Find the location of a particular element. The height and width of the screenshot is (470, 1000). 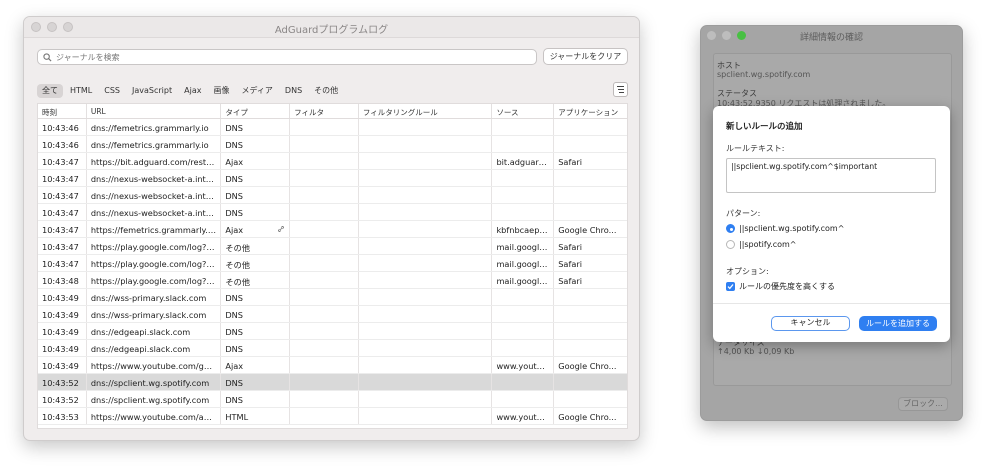

pattern-option-1: ||spclient.wg.spotify.com^ is located at coordinates (785, 228).